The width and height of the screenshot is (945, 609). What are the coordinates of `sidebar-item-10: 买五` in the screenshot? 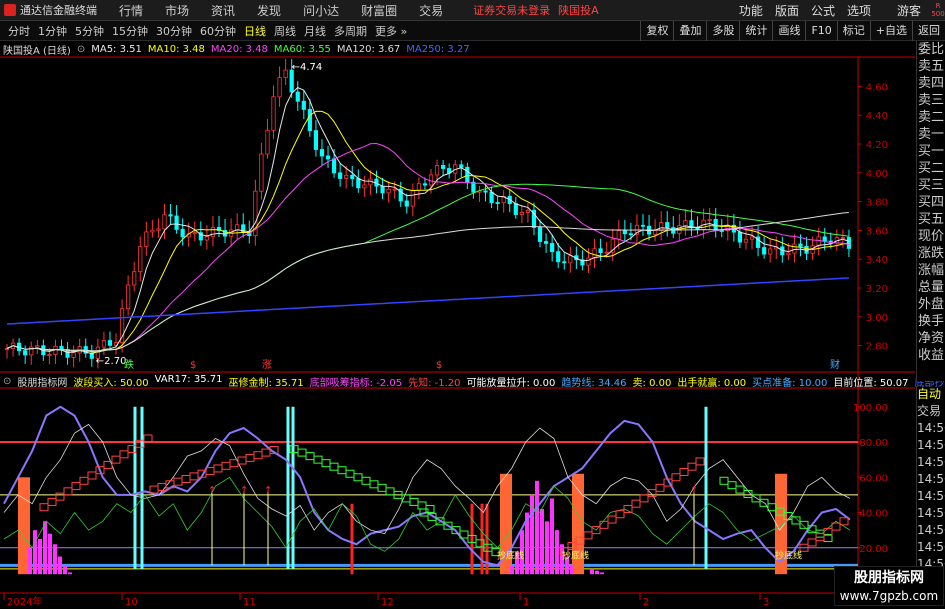 It's located at (931, 219).